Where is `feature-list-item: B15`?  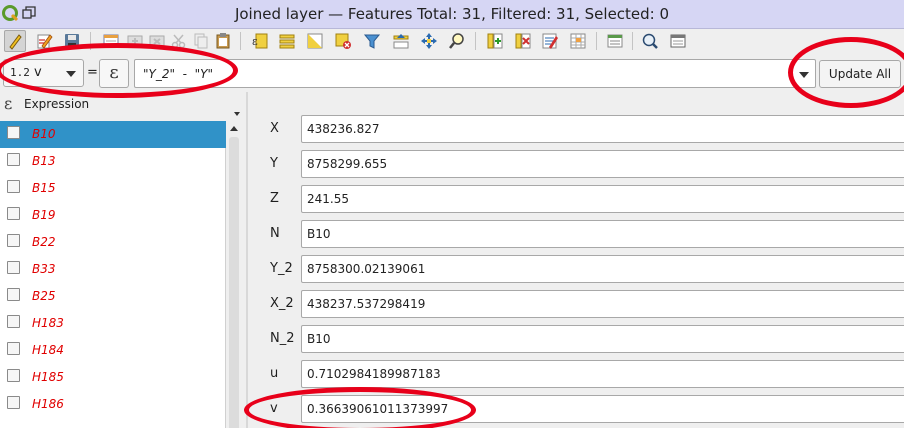
feature-list-item: B15 is located at coordinates (113, 188).